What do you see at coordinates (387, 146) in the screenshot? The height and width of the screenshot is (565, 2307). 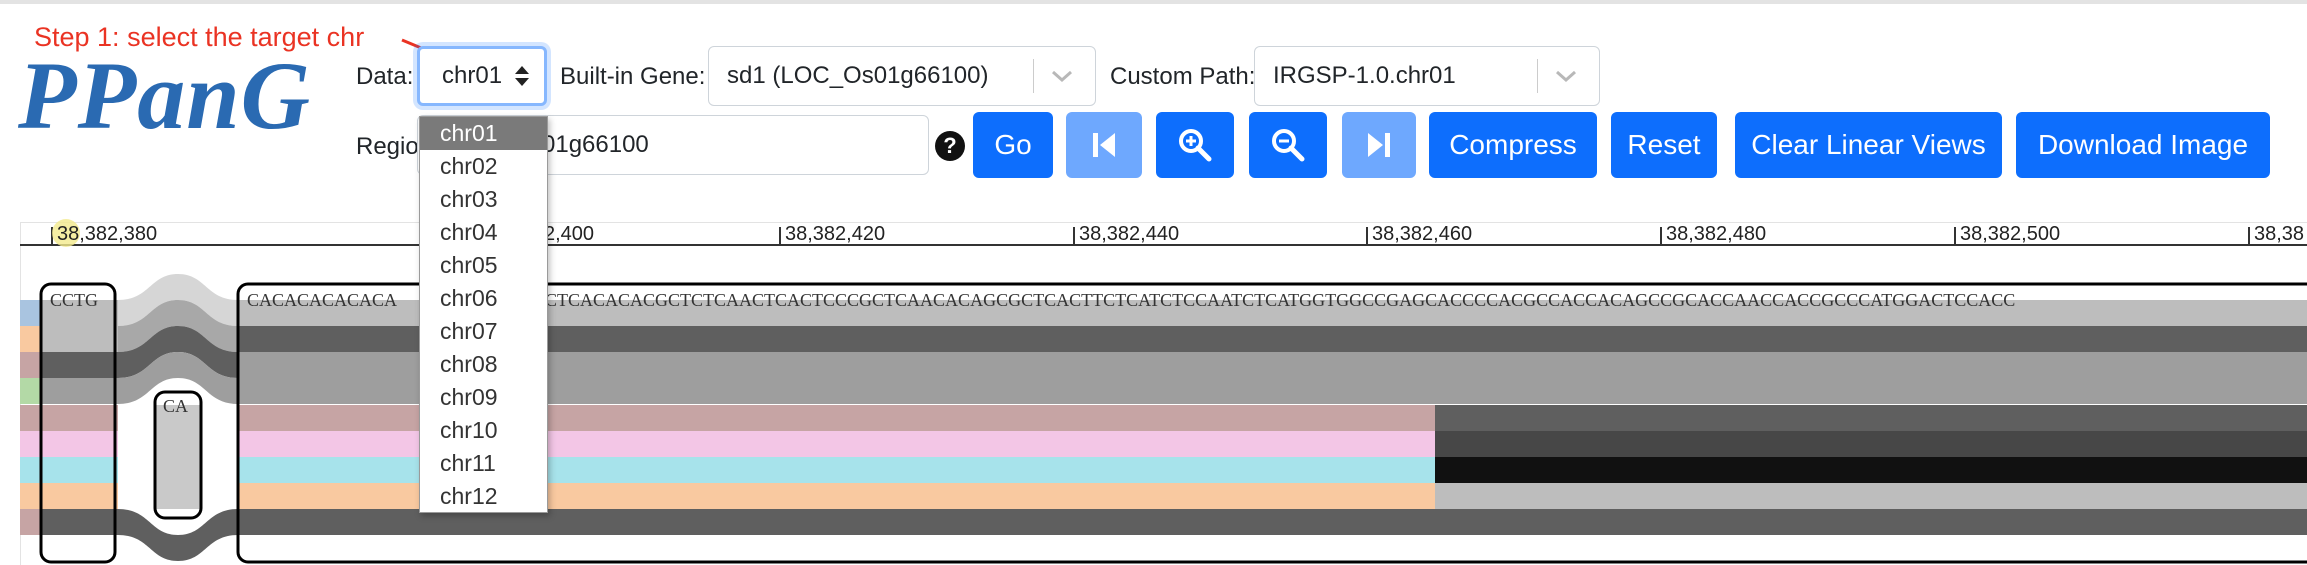 I see `region-label: Regio` at bounding box center [387, 146].